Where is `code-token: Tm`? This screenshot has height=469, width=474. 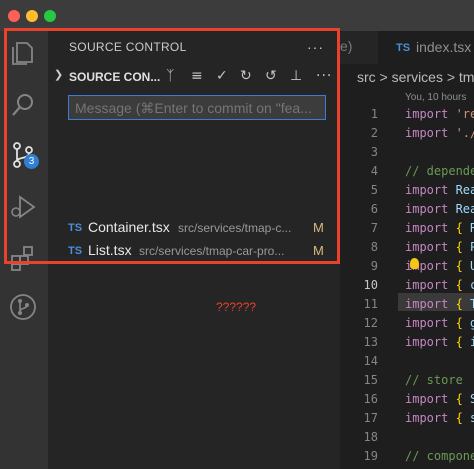 code-token: Tm is located at coordinates (472, 304).